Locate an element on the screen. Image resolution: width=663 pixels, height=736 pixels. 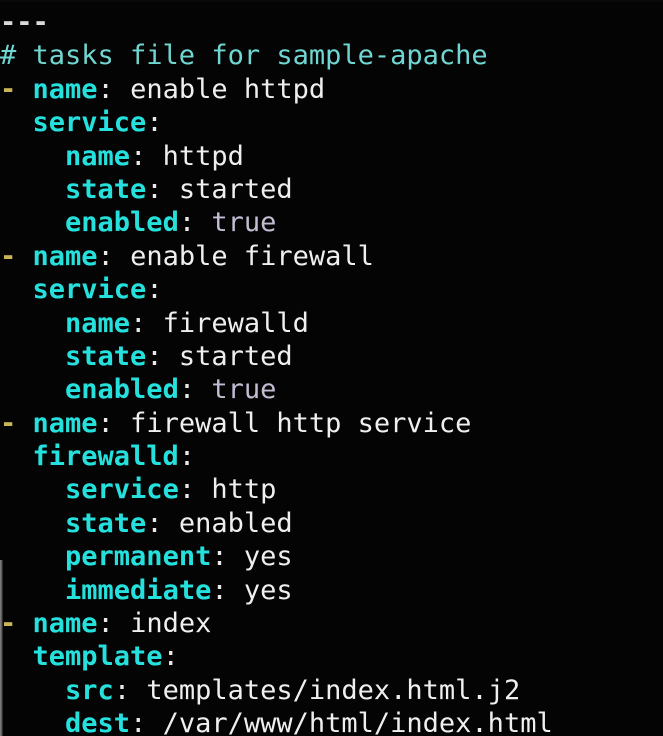
code-line: - name: index is located at coordinates (331, 623).